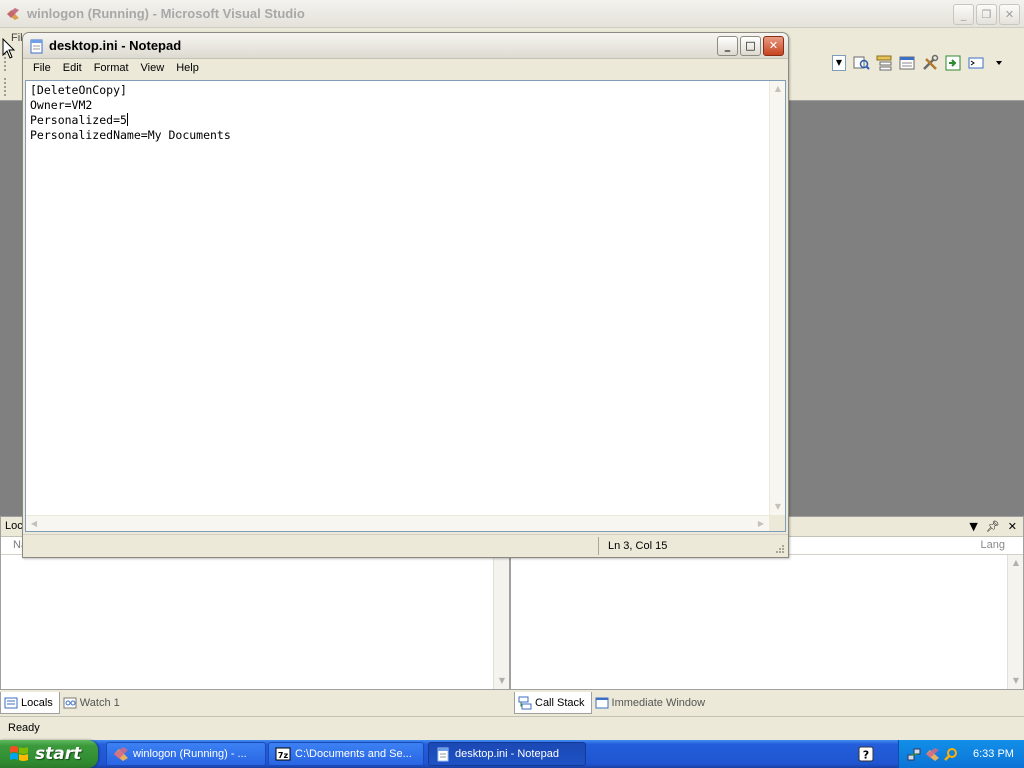 The width and height of the screenshot is (1024, 768). Describe the element at coordinates (884, 63) in the screenshot. I see `solution-explorer-icon` at that location.